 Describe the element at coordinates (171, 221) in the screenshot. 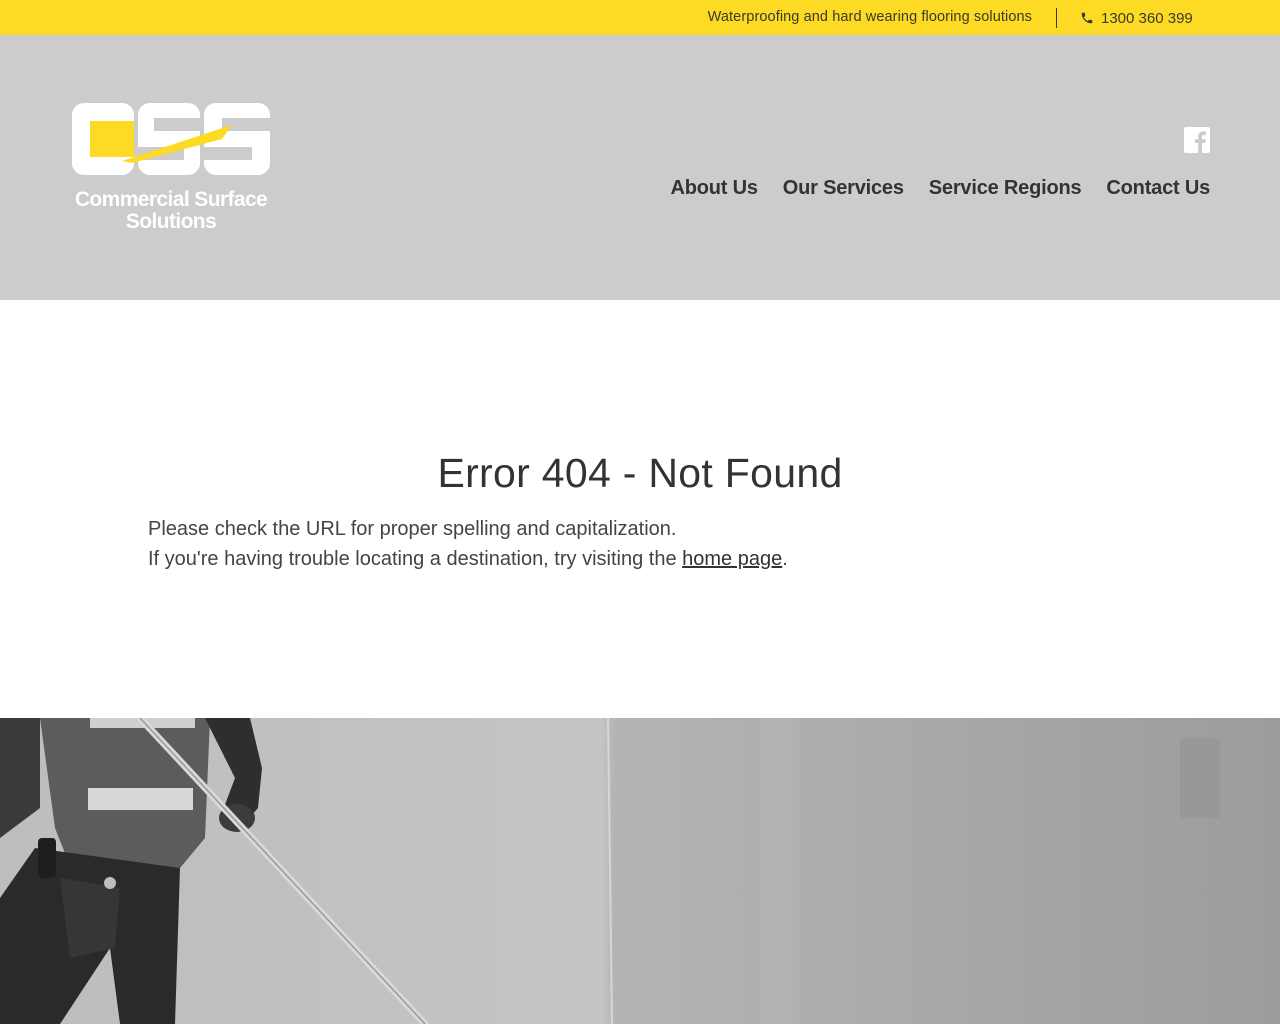

I see `logo-text-line2: Solutions` at that location.